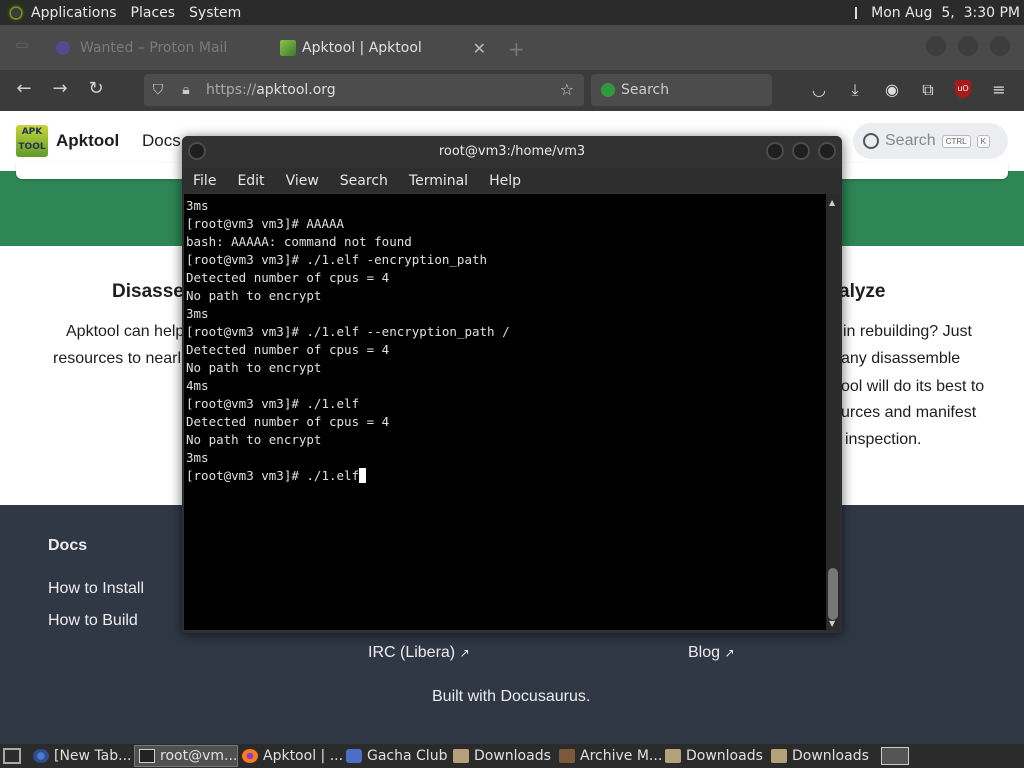  I want to click on footer-heading-docs: Docs, so click(68, 545).